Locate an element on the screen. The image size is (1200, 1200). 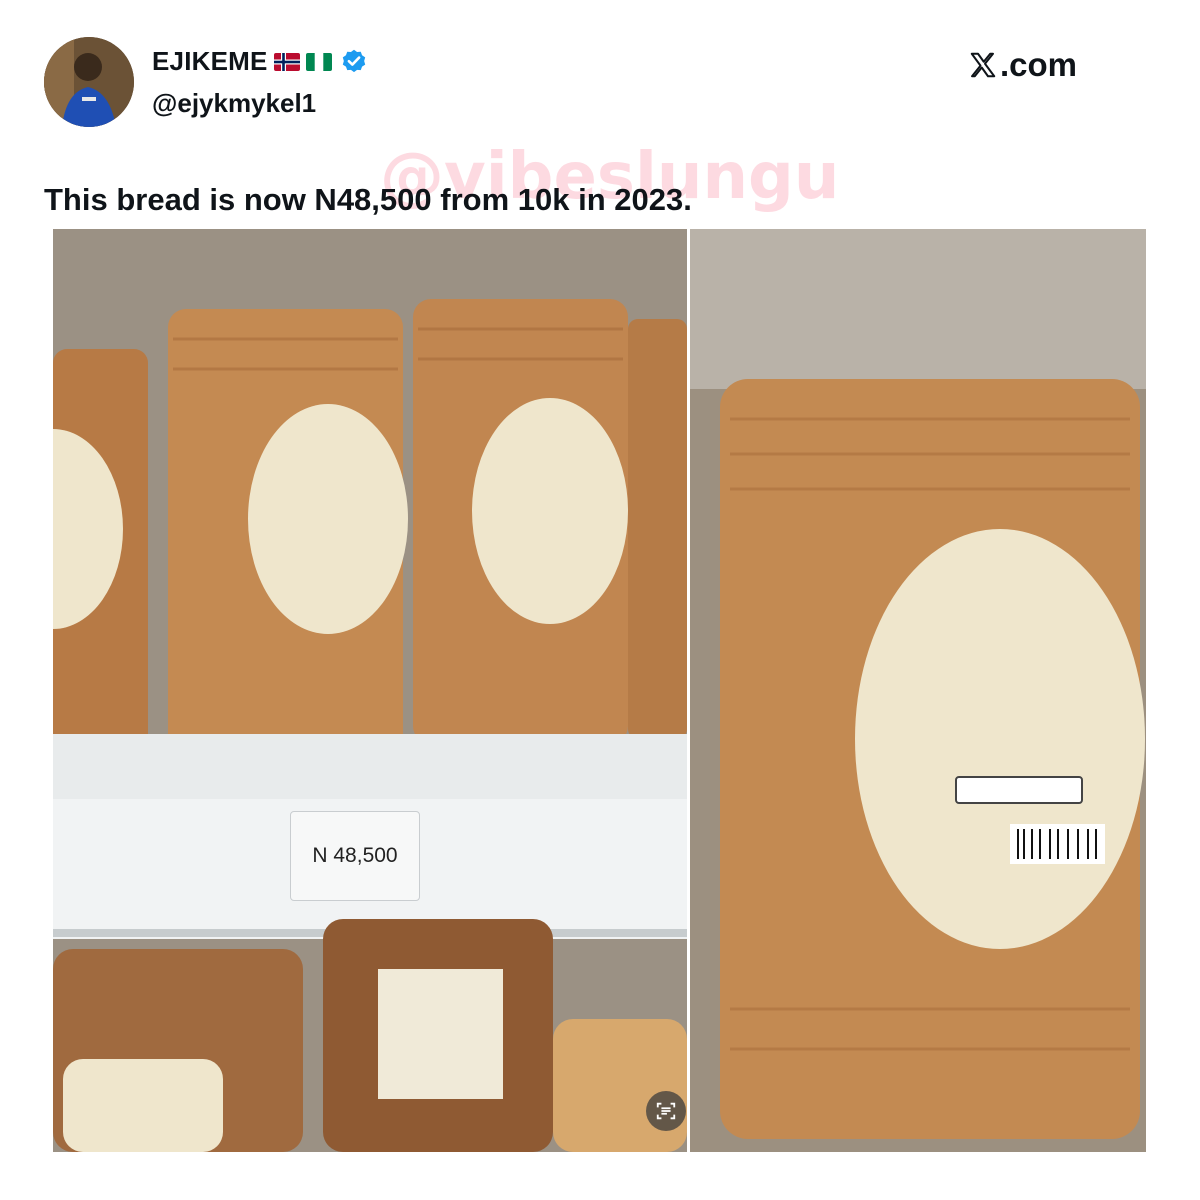
site-name: .com is located at coordinates (1039, 64).